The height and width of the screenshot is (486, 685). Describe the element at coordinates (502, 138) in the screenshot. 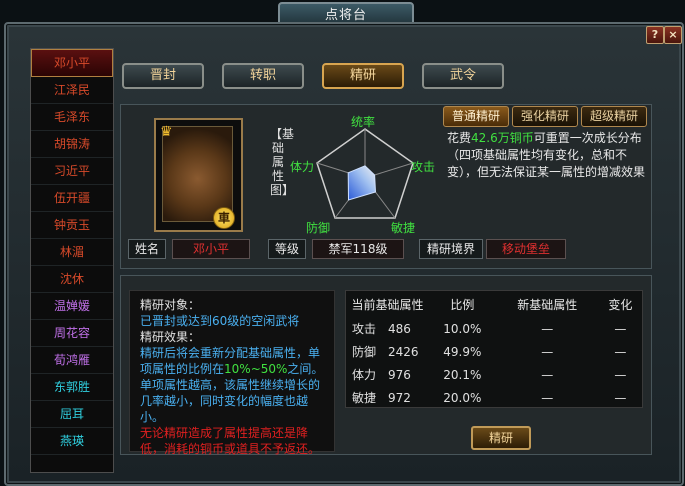

I see `desc-cost: 42.6万铜币` at that location.